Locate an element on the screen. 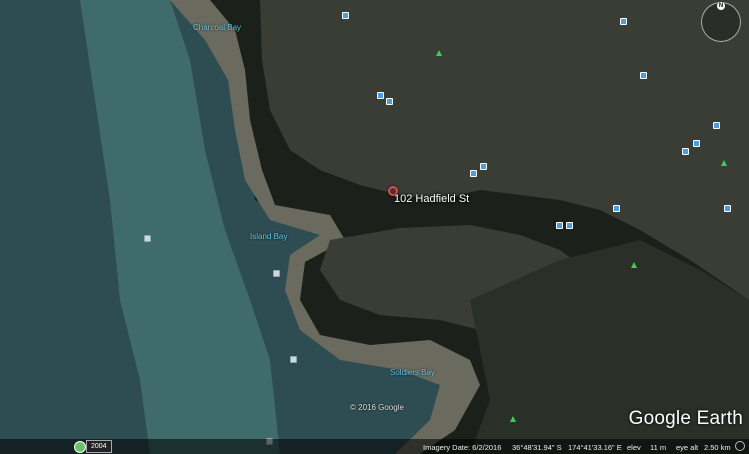 The width and height of the screenshot is (749, 454). elevation-readout: 11 m is located at coordinates (658, 447).